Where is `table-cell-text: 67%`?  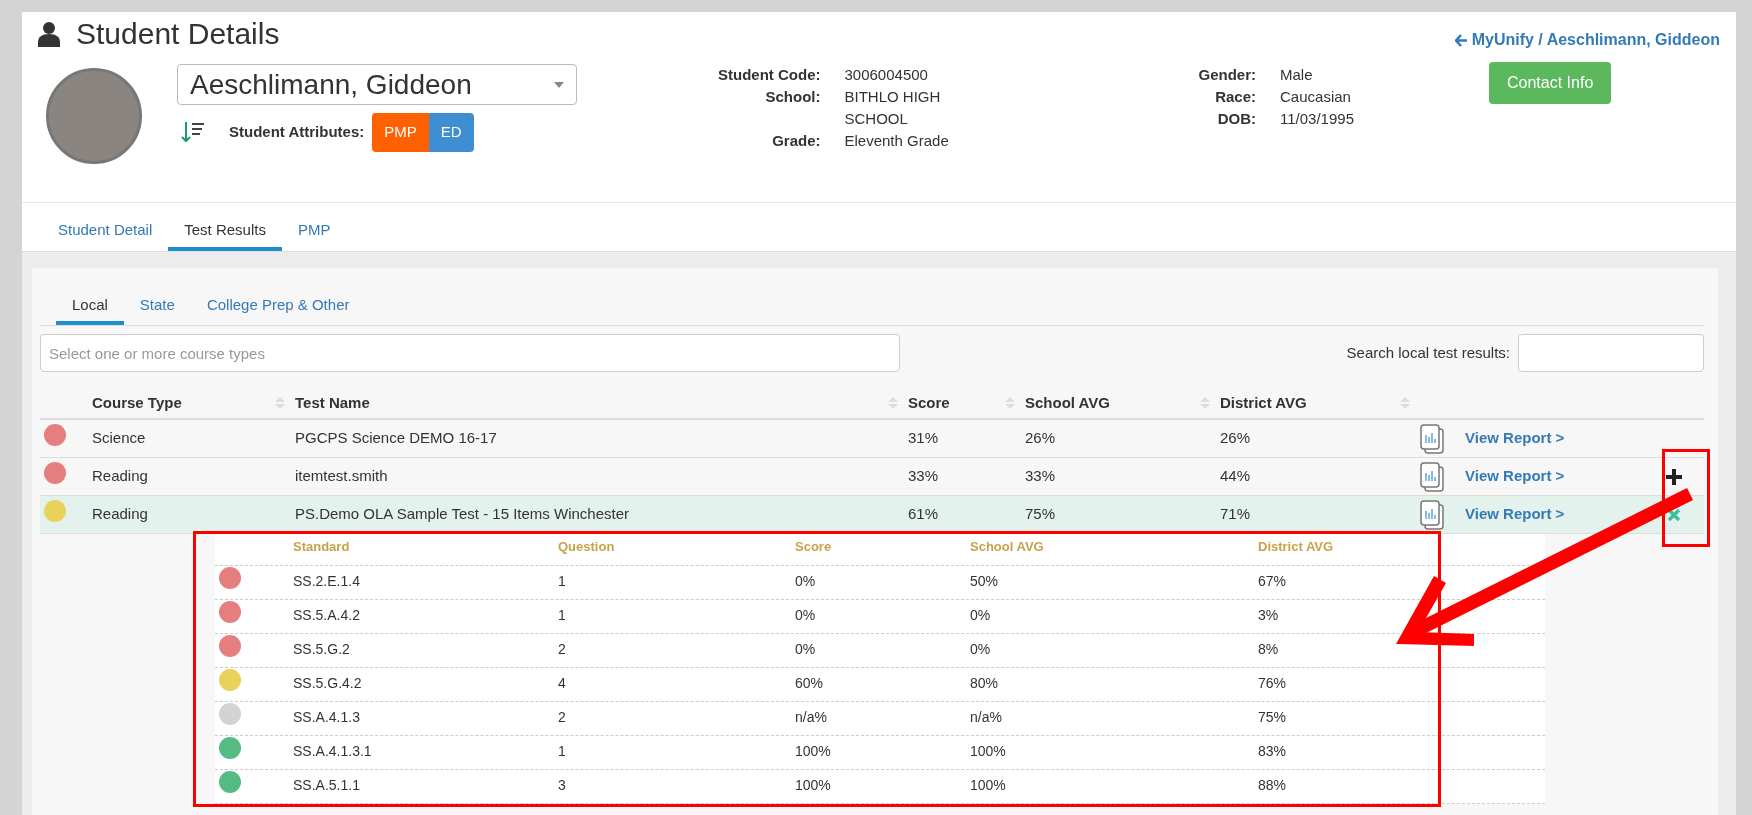
table-cell-text: 67% is located at coordinates (1273, 581).